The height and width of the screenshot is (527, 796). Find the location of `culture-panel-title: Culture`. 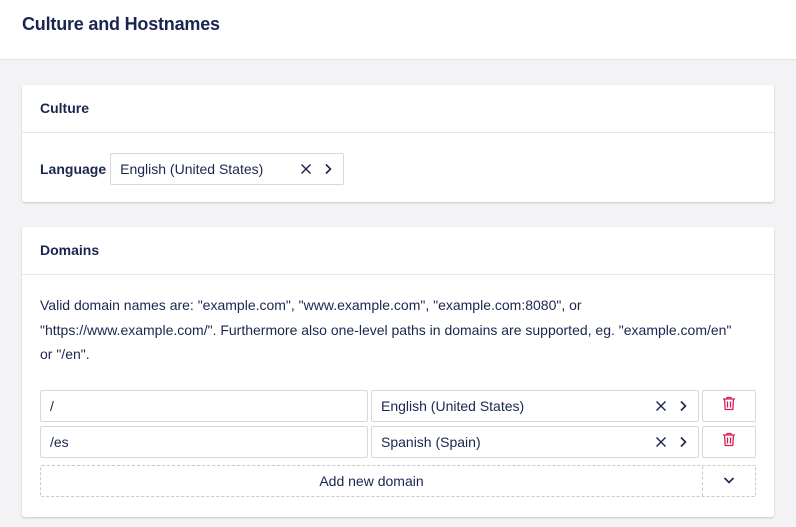

culture-panel-title: Culture is located at coordinates (398, 109).